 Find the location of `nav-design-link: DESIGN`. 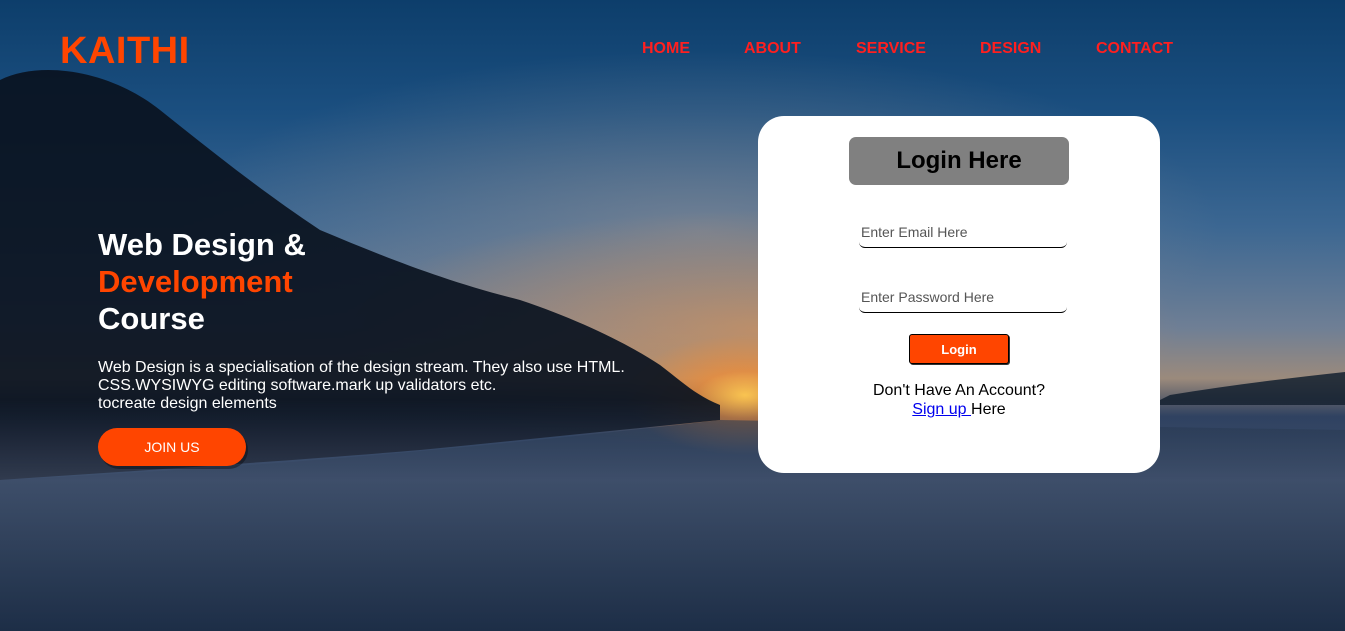

nav-design-link: DESIGN is located at coordinates (1010, 49).